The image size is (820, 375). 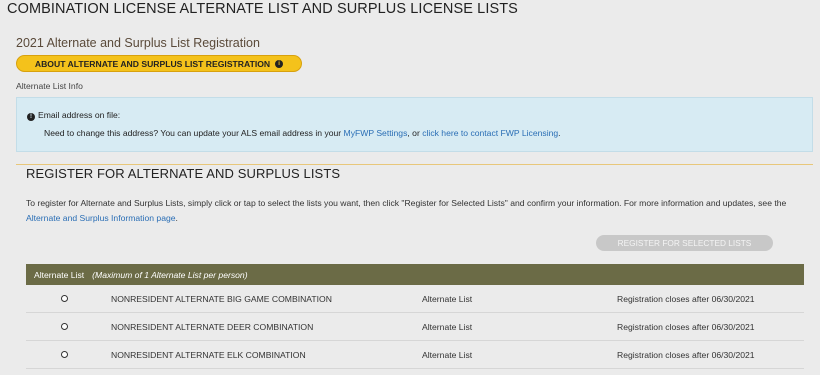 I want to click on info-icon: i, so click(x=279, y=63).